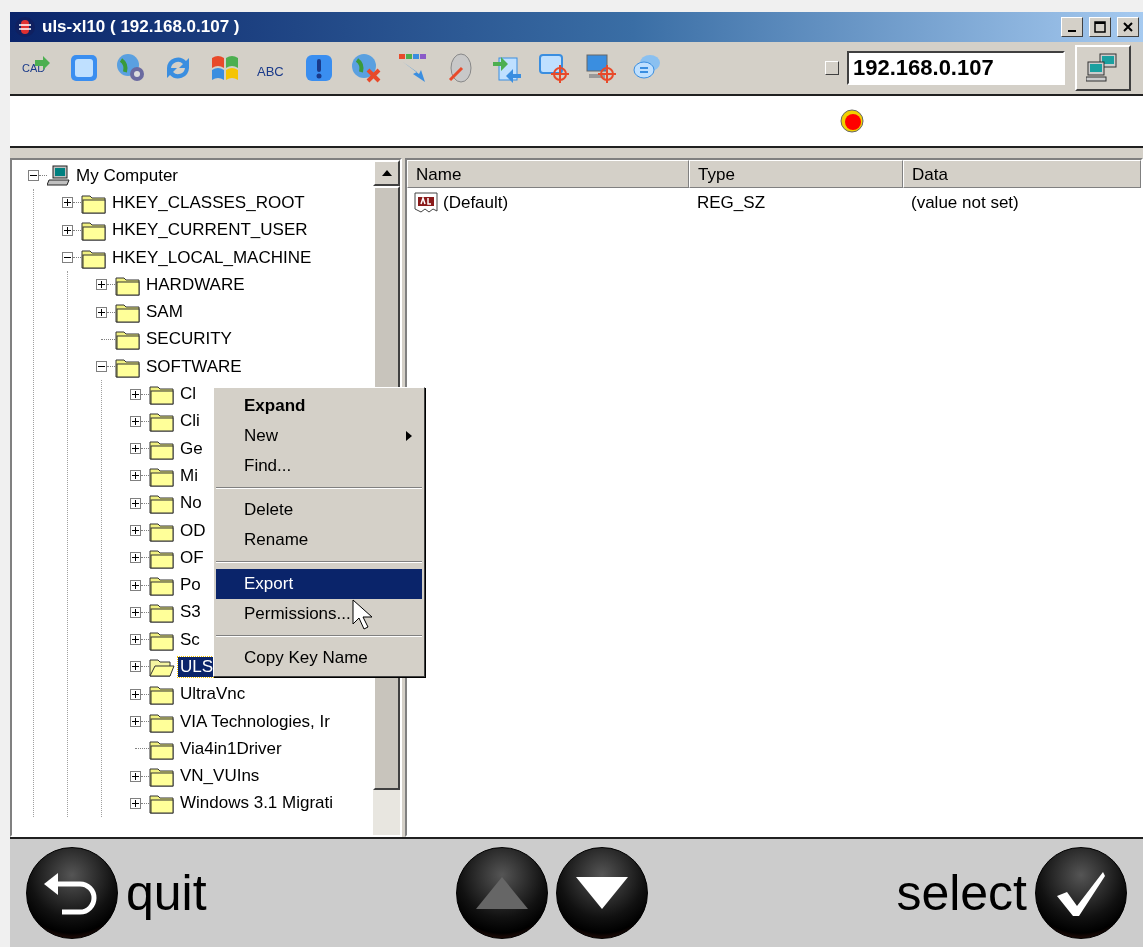  I want to click on app-icon, so click(25, 27).